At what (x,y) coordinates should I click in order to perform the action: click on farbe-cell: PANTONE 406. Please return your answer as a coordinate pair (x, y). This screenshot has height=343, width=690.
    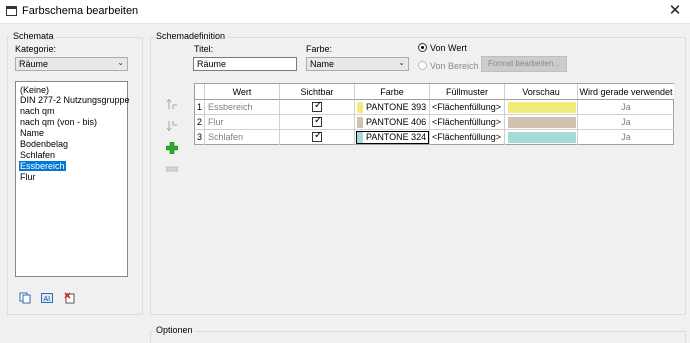
    Looking at the image, I should click on (392, 122).